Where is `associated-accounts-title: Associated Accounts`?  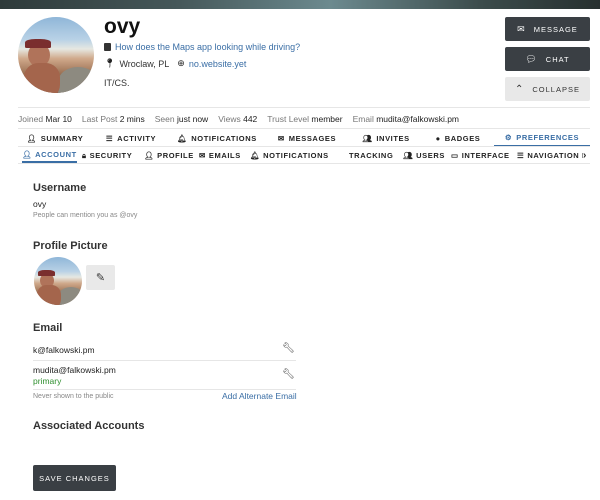
associated-accounts-title: Associated Accounts is located at coordinates (89, 426).